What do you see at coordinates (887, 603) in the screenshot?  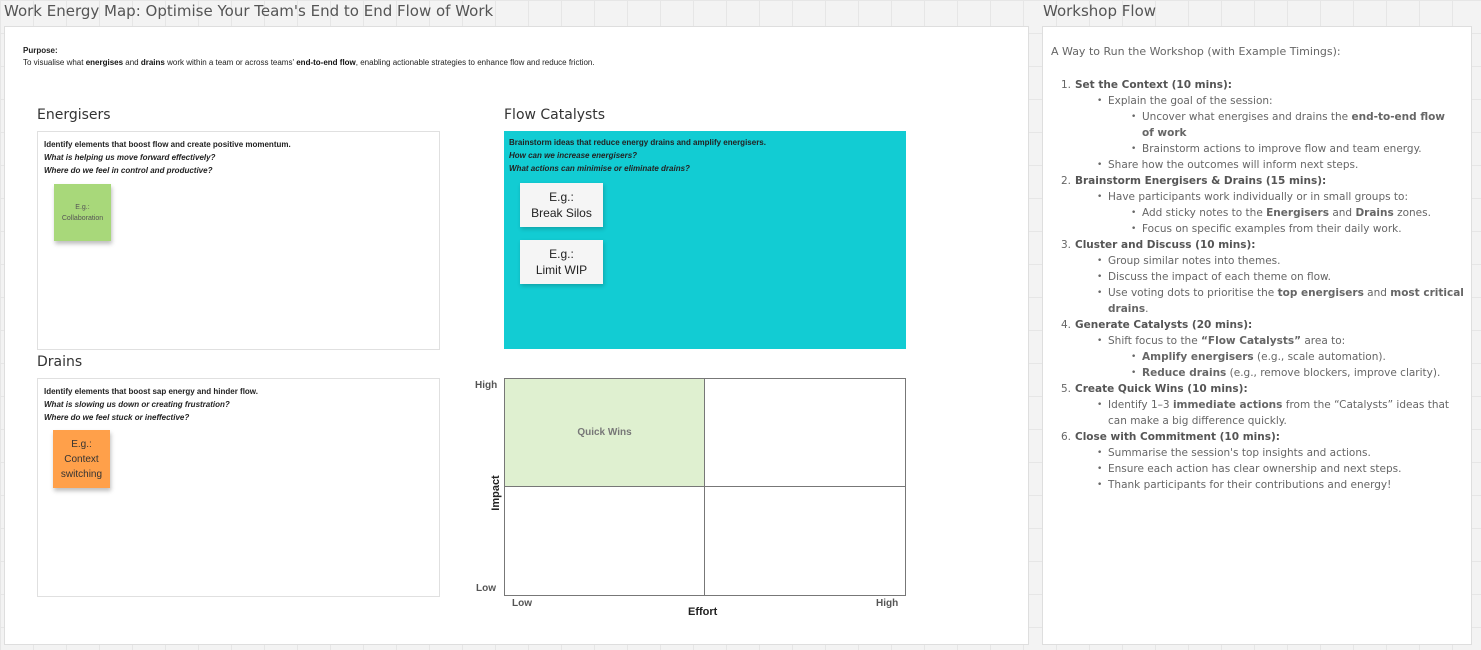 I see `x-axis-high-label: High` at bounding box center [887, 603].